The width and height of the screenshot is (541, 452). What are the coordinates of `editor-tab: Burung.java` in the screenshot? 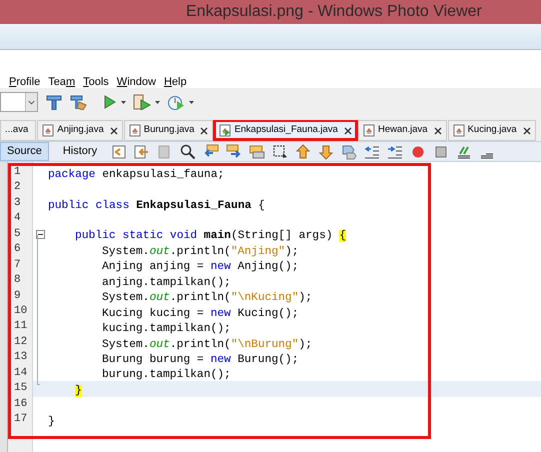 It's located at (169, 130).